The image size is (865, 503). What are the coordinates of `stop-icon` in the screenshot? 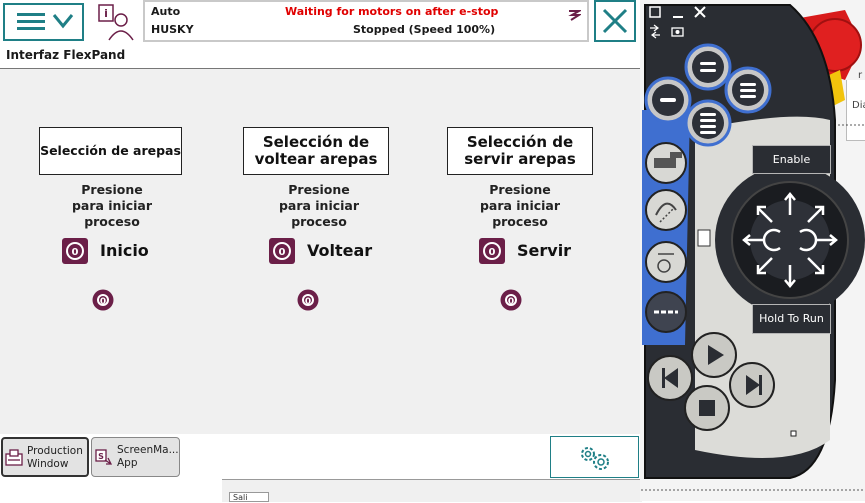 It's located at (707, 408).